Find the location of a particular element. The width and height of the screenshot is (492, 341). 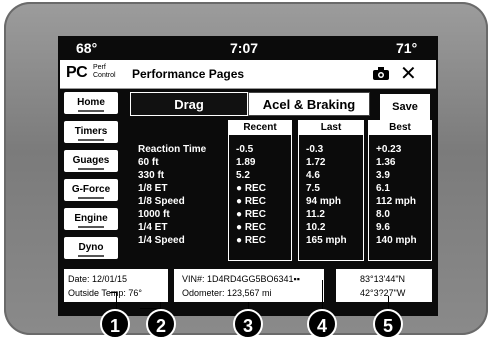

cell-recent: -0.5 is located at coordinates (245, 149).